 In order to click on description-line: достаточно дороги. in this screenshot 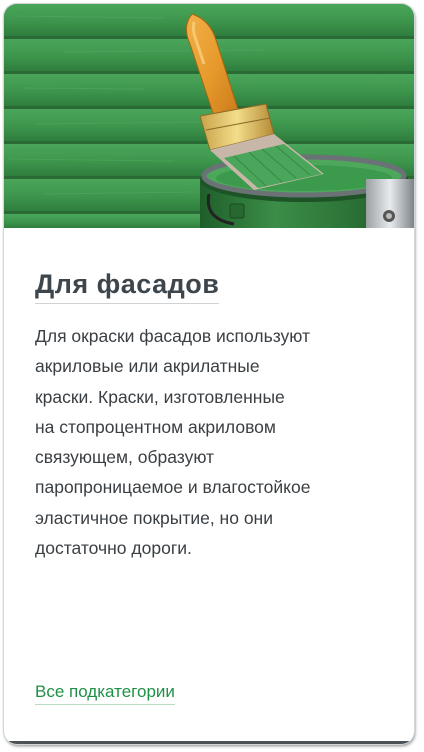, I will do `click(113, 548)`.